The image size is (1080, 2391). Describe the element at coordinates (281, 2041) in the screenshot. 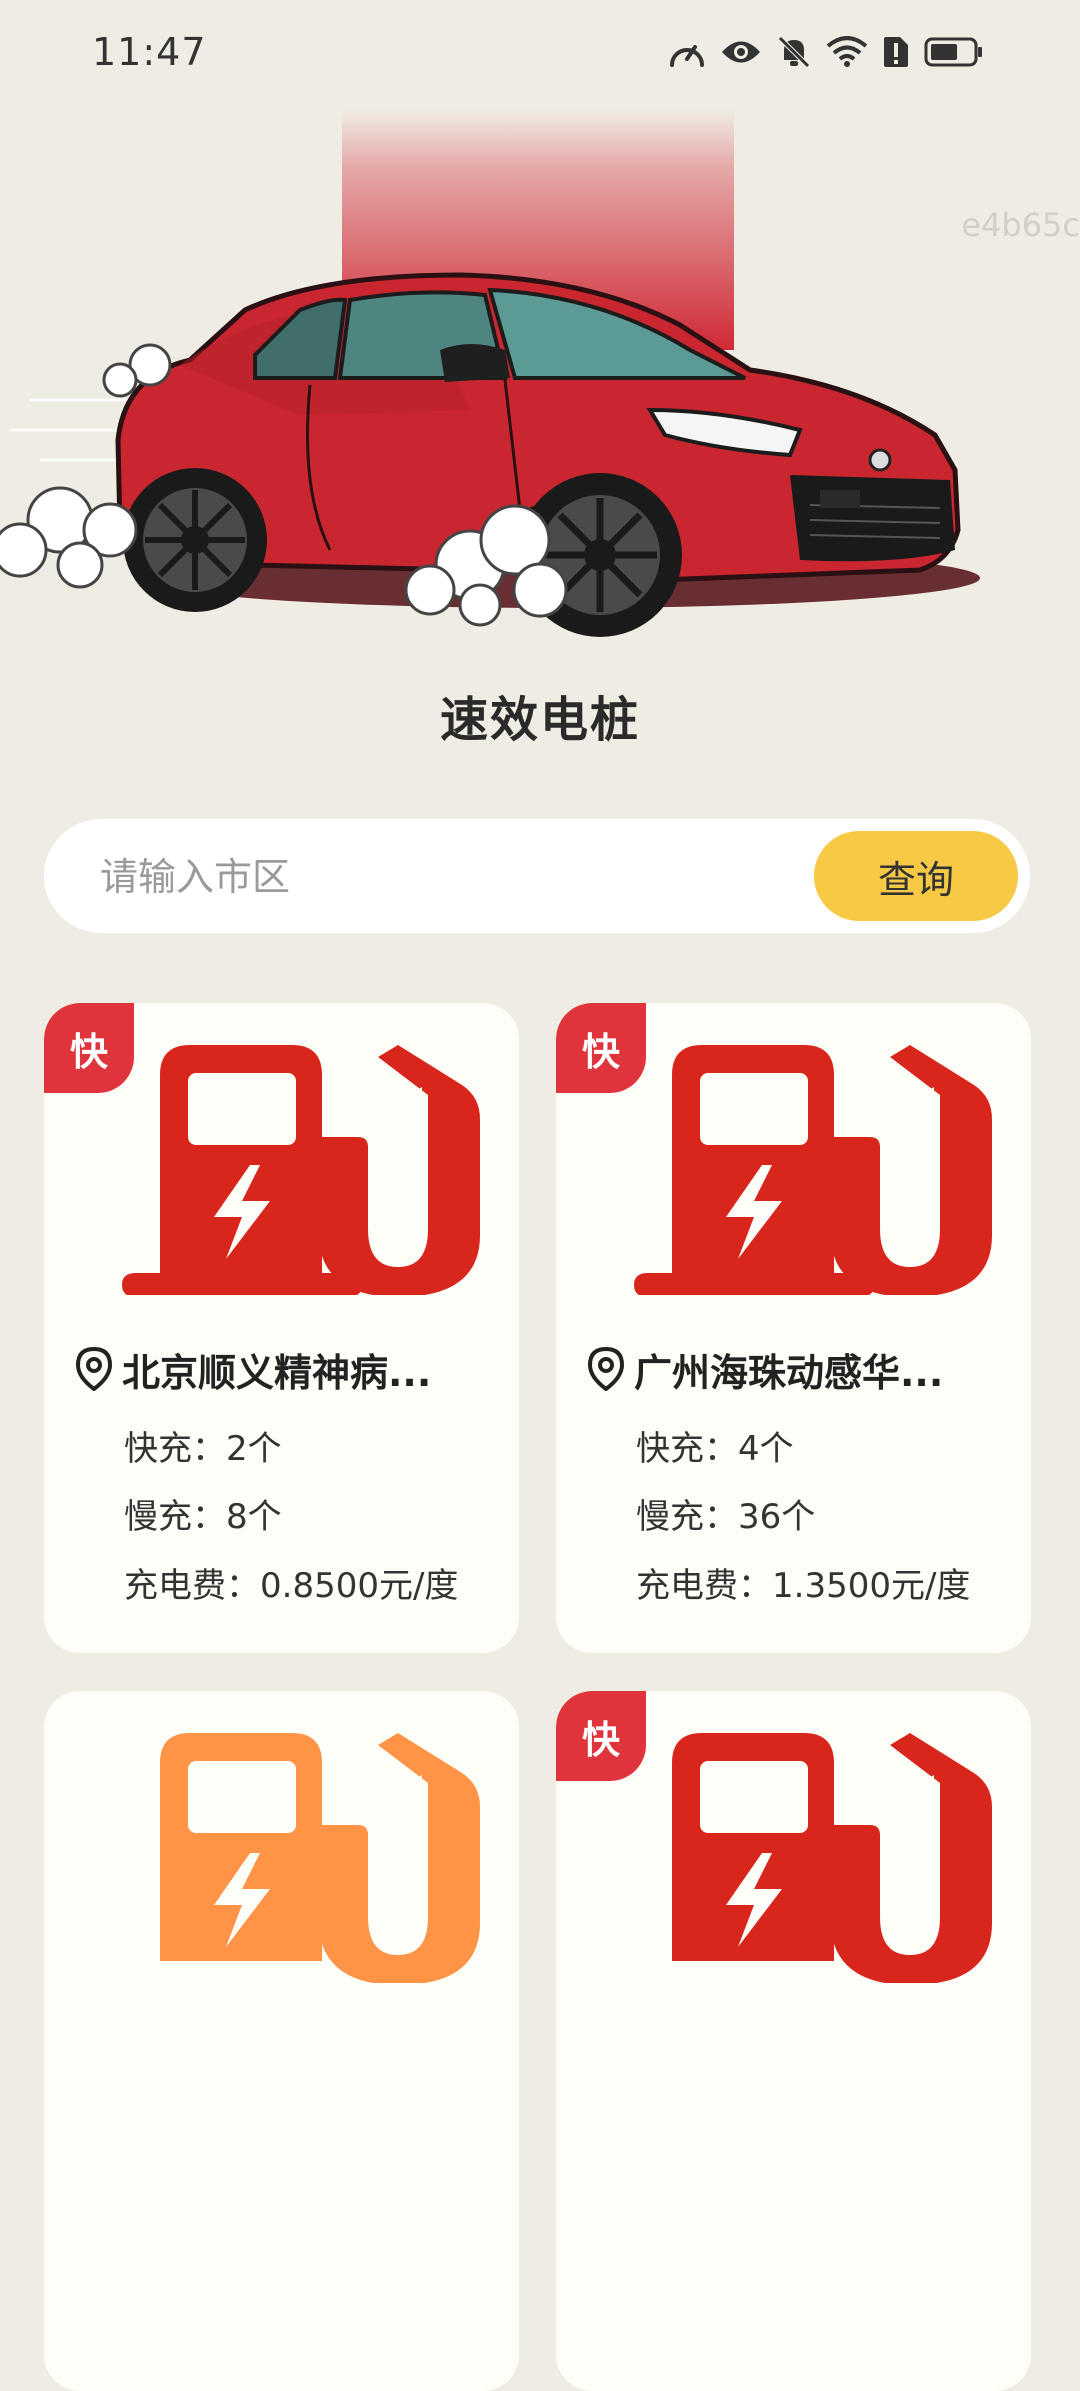

I see `station-card` at that location.